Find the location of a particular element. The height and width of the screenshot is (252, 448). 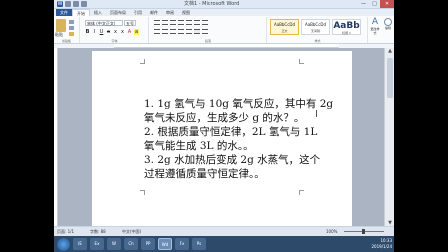

format-buttons: B I U a x x A a is located at coordinates (112, 32).